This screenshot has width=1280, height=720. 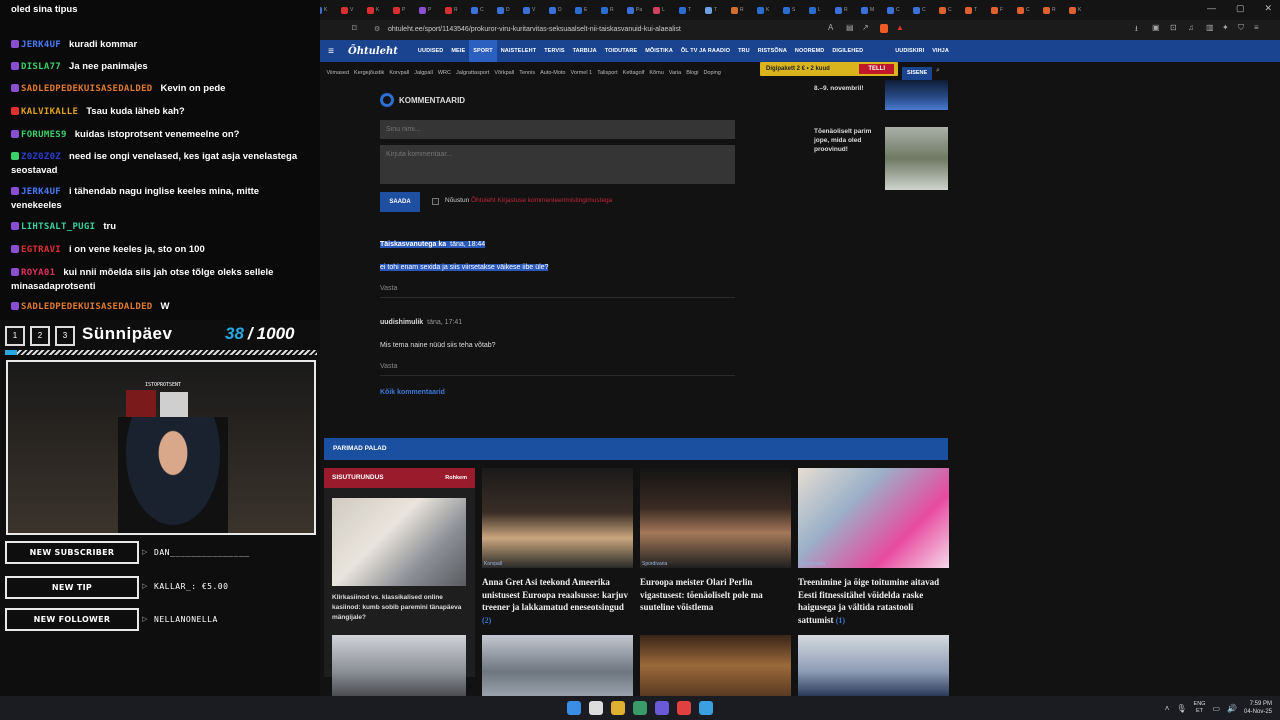 I want to click on download-icon: ⭳, so click(x=1136, y=30).